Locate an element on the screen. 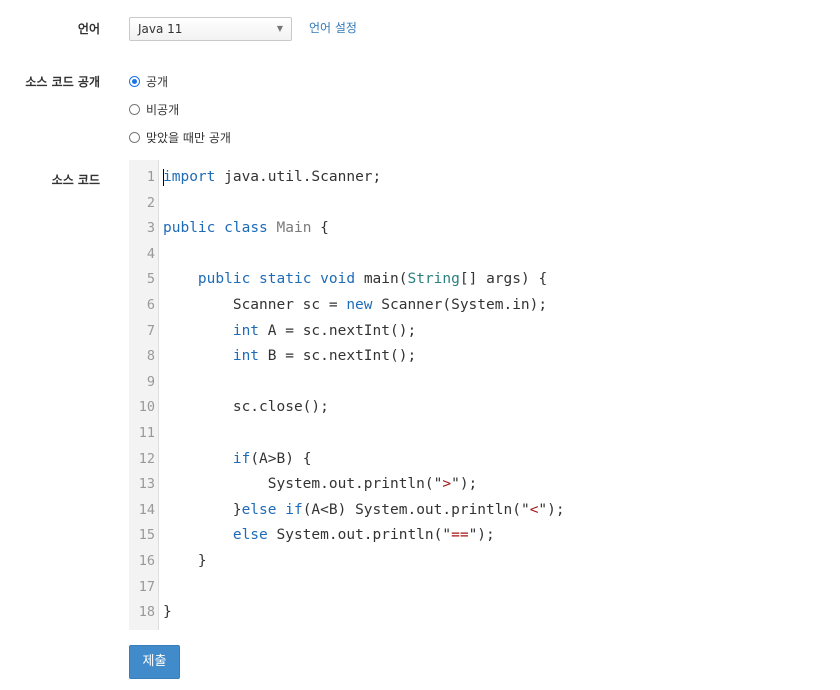 This screenshot has width=840, height=690. submit-button: 제출 is located at coordinates (154, 662).